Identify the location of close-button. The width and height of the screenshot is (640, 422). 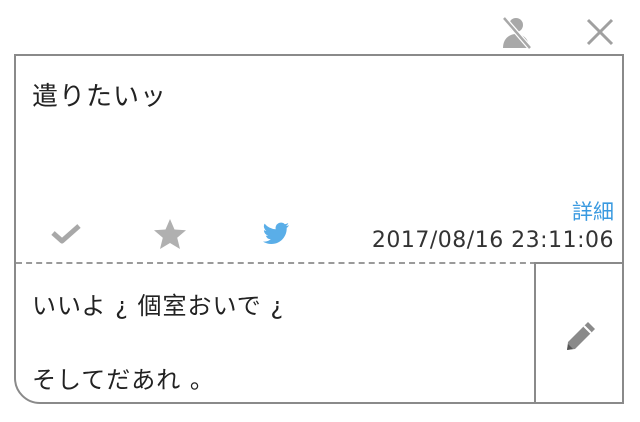
(600, 32).